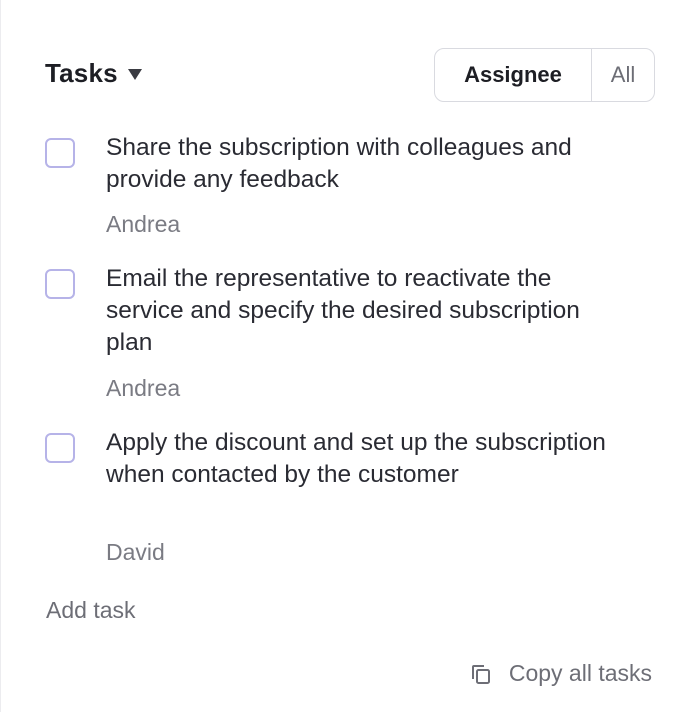 The height and width of the screenshot is (712, 694). What do you see at coordinates (134, 74) in the screenshot?
I see `caret-down-icon` at bounding box center [134, 74].